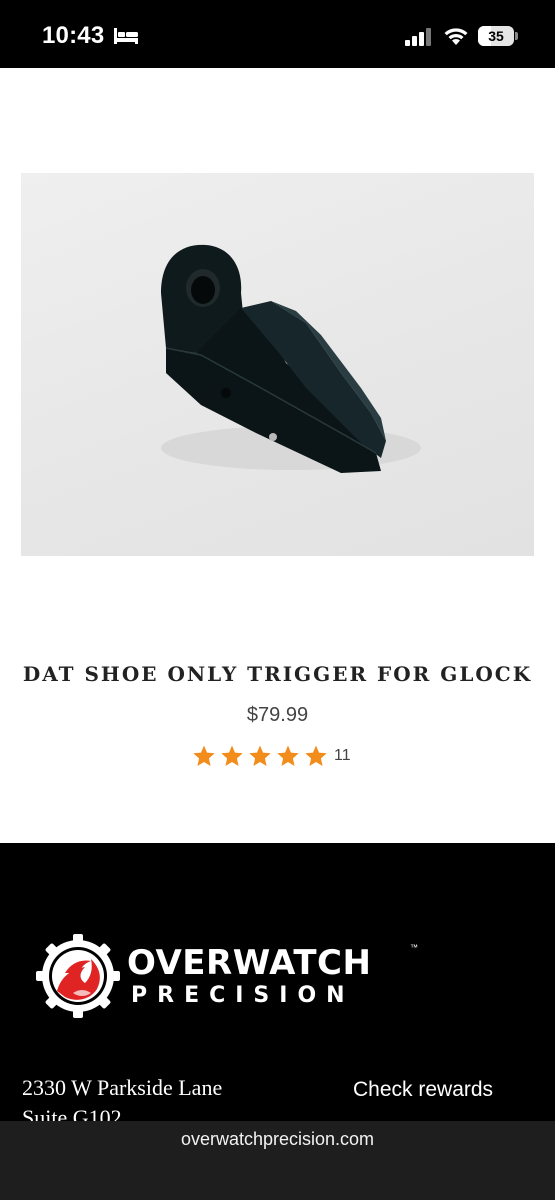 The image size is (555, 1200). Describe the element at coordinates (456, 36) in the screenshot. I see `wifi-icon` at that location.